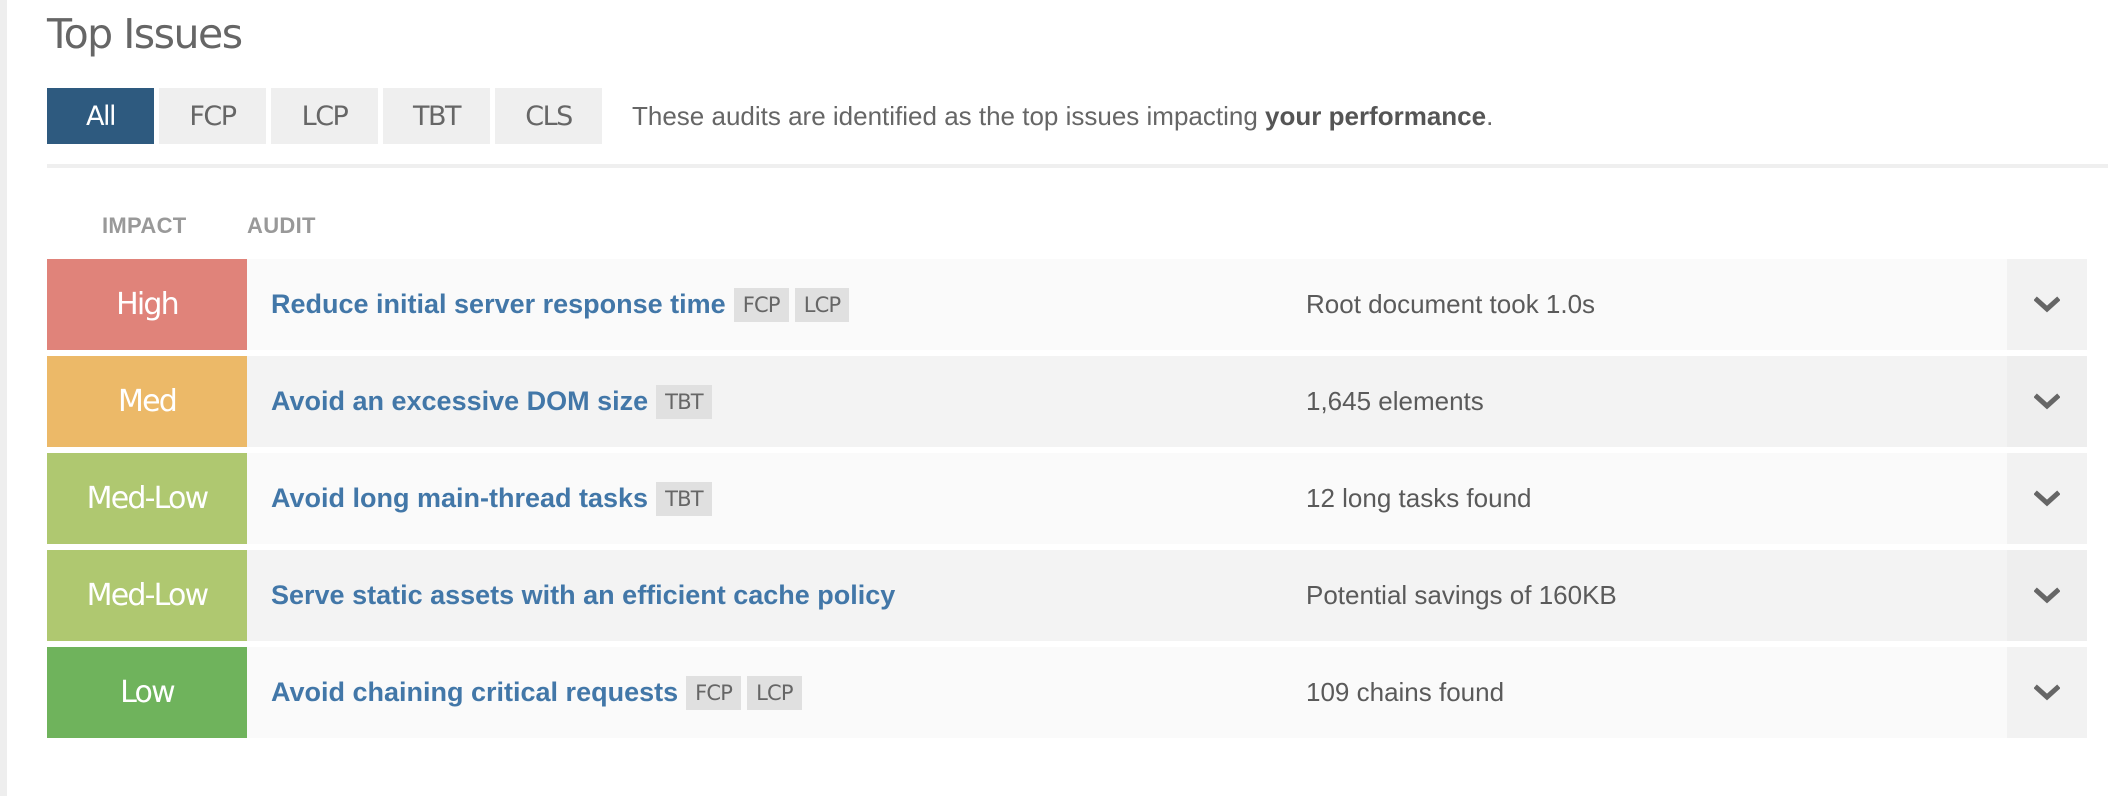 The width and height of the screenshot is (2108, 796). I want to click on audit-detail: 12 long tasks found, so click(1419, 498).